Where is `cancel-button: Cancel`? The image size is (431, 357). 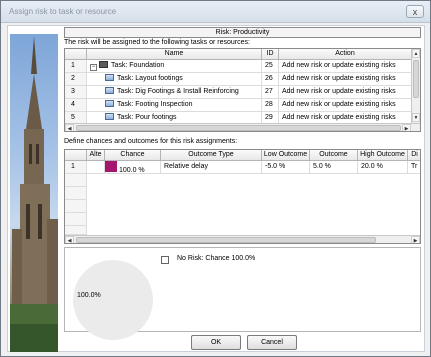
cancel-button: Cancel is located at coordinates (272, 342).